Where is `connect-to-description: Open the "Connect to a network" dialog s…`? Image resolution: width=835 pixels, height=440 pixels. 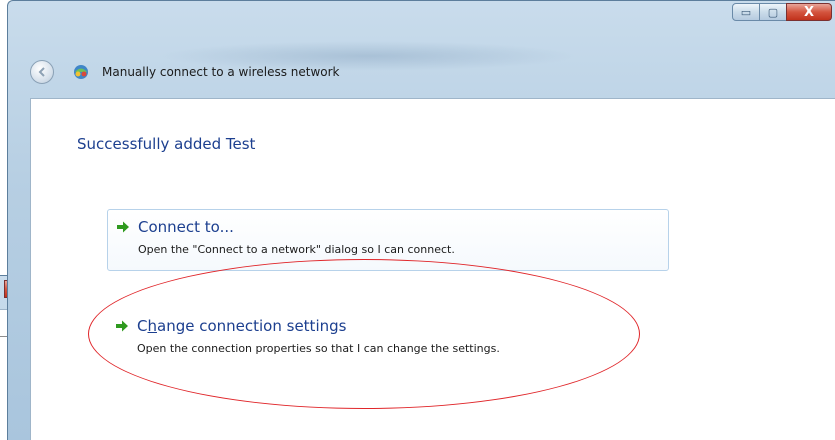 connect-to-description: Open the "Connect to a network" dialog s… is located at coordinates (296, 249).